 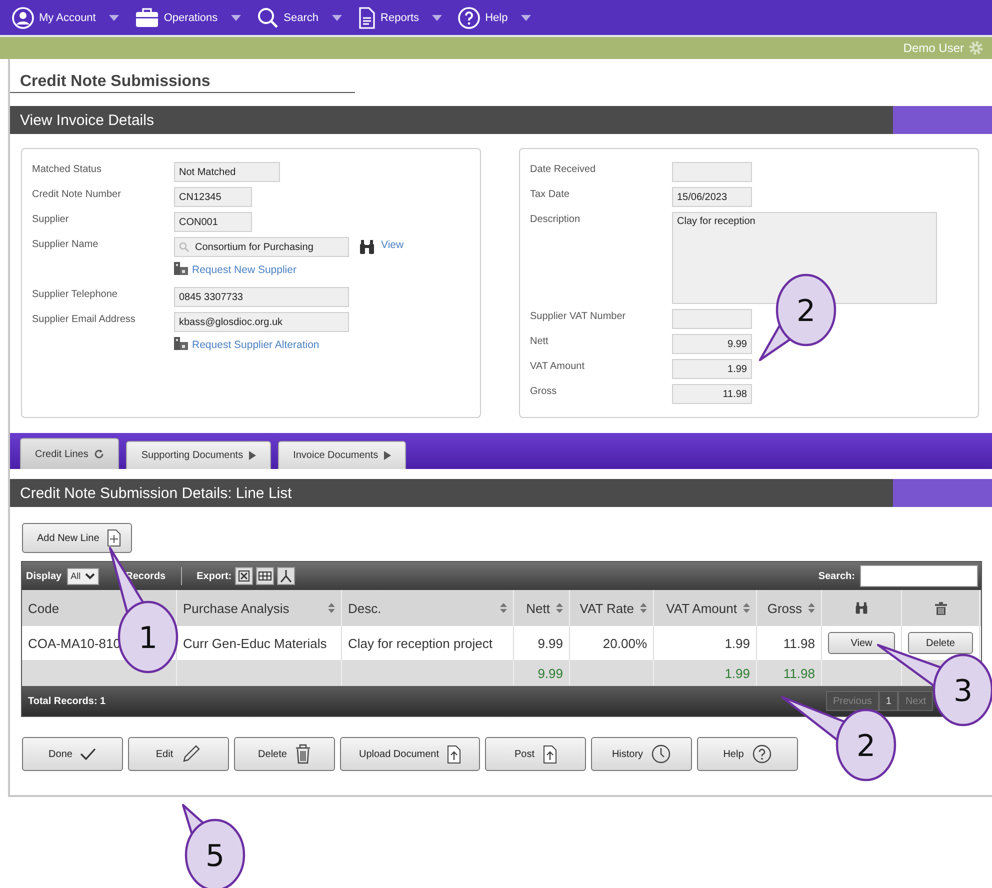 What do you see at coordinates (607, 608) in the screenshot?
I see `column-header: VAT Rate` at bounding box center [607, 608].